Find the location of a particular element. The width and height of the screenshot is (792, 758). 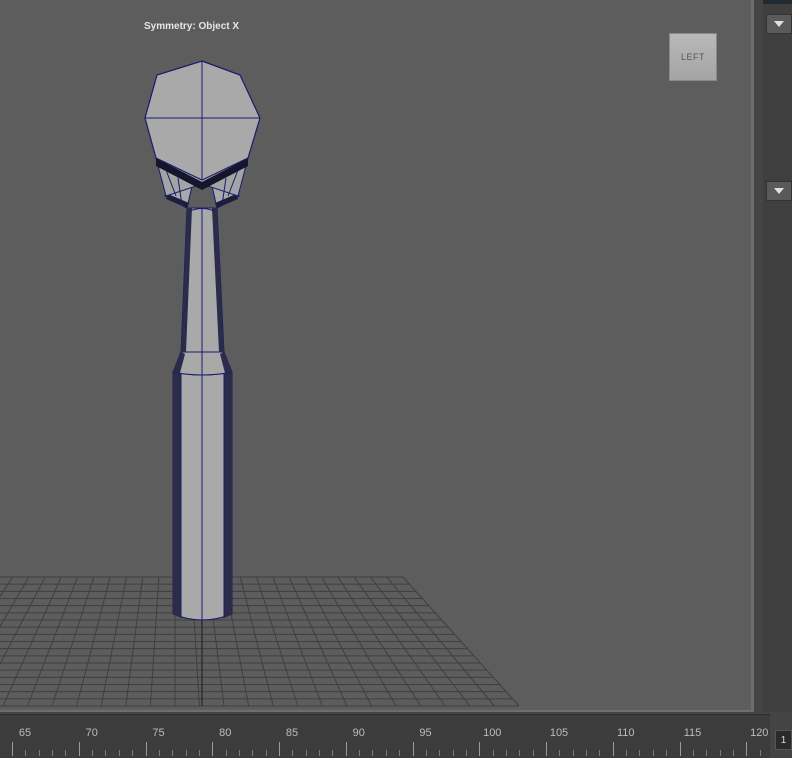

side-panel-body is located at coordinates (777, 356).